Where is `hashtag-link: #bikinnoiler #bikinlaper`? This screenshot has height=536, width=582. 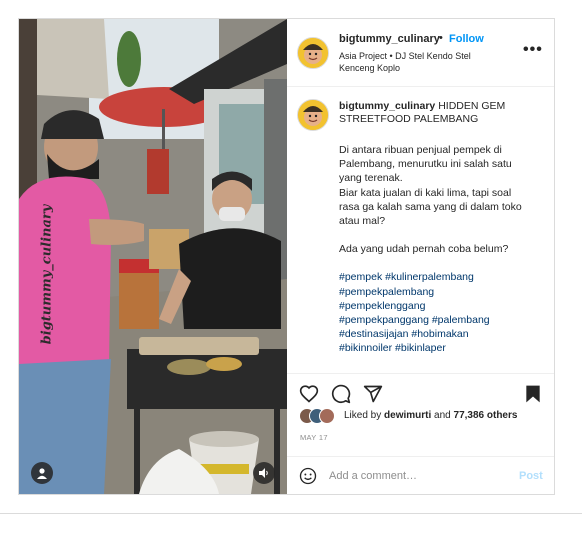
hashtag-link: #bikinnoiler #bikinlaper is located at coordinates (434, 348).